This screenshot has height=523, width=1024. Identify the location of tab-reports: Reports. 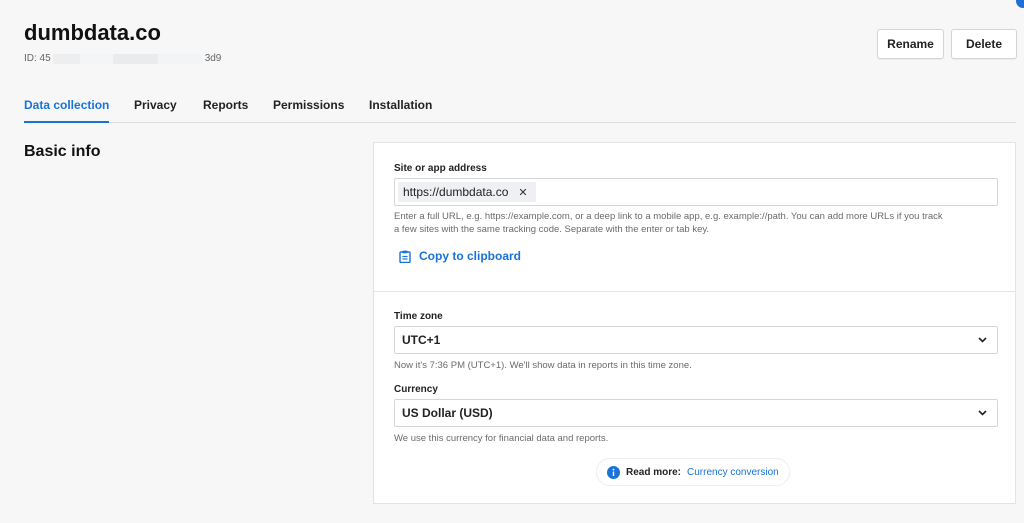
(225, 109).